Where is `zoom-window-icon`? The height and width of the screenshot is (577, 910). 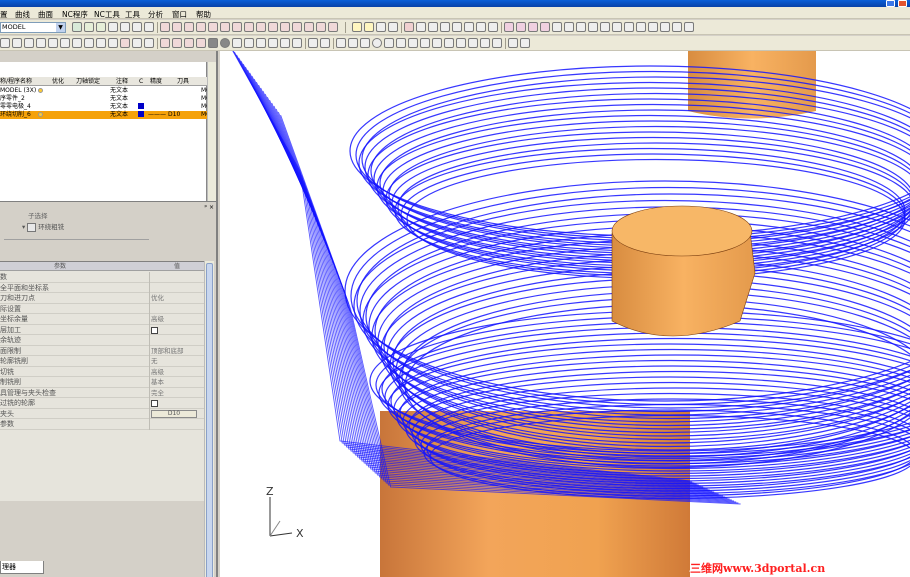 zoom-window-icon is located at coordinates (101, 27).